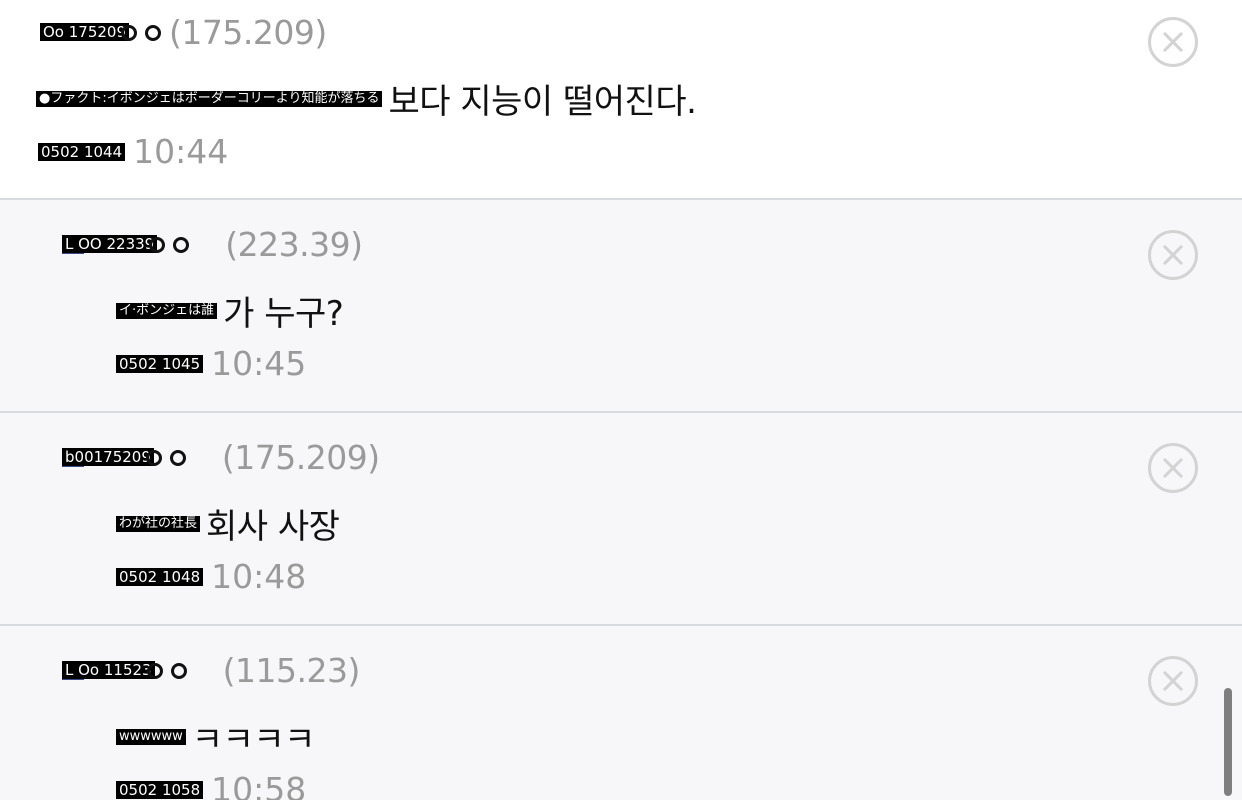 This screenshot has height=800, width=1242. I want to click on comment-time: 10:45, so click(259, 363).